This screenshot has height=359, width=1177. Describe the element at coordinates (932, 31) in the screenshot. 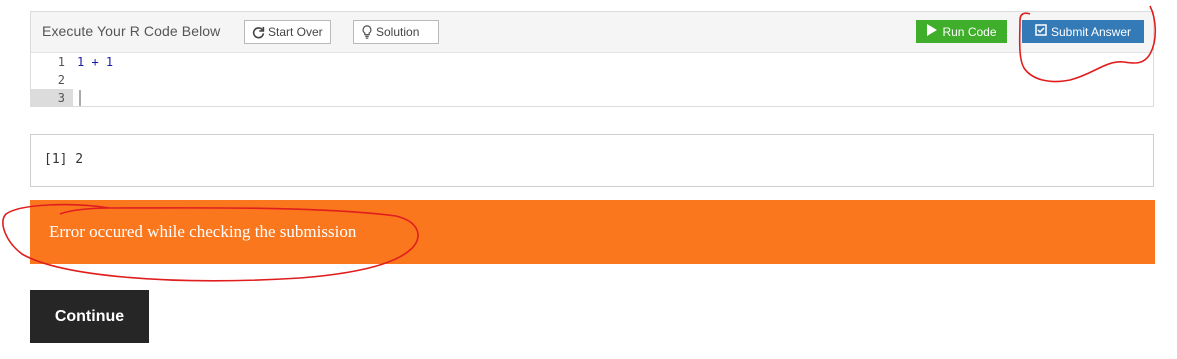

I see `play-icon` at that location.